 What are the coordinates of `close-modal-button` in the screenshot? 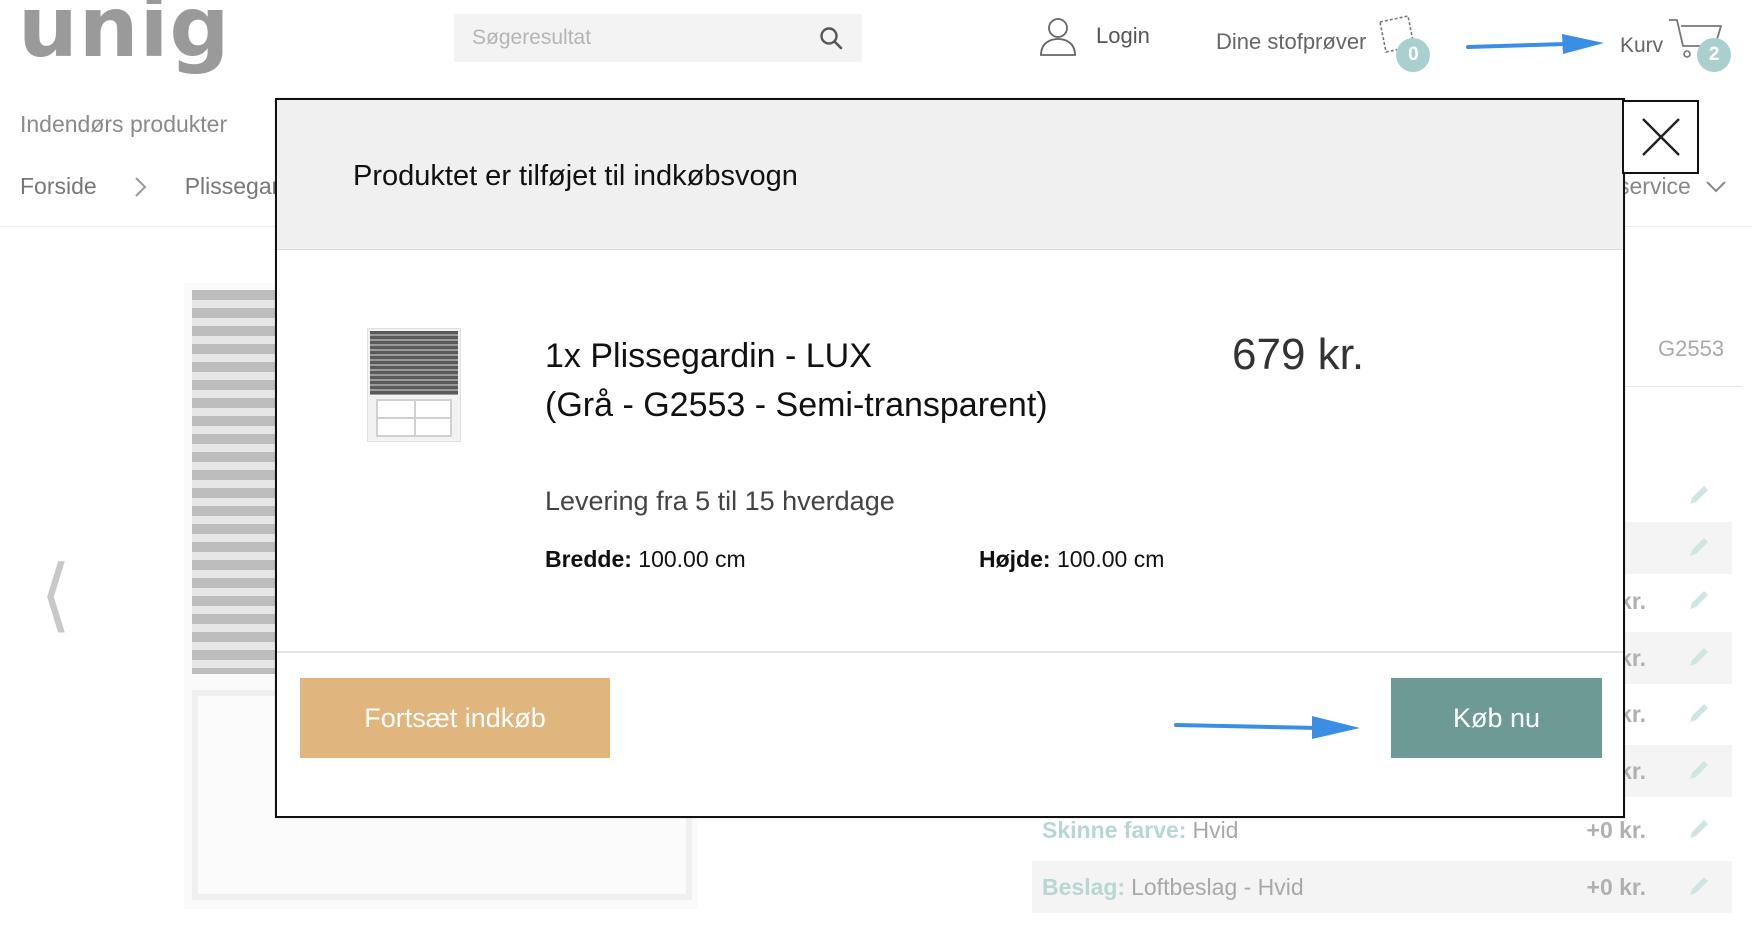 It's located at (1660, 137).